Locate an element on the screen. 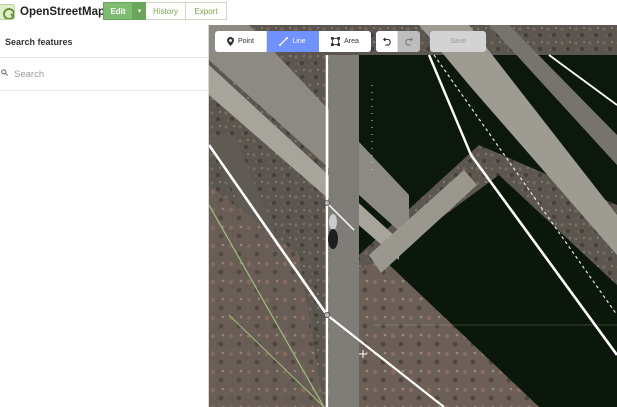 Image resolution: width=617 pixels, height=407 pixels. add-area-label: Area is located at coordinates (351, 41).